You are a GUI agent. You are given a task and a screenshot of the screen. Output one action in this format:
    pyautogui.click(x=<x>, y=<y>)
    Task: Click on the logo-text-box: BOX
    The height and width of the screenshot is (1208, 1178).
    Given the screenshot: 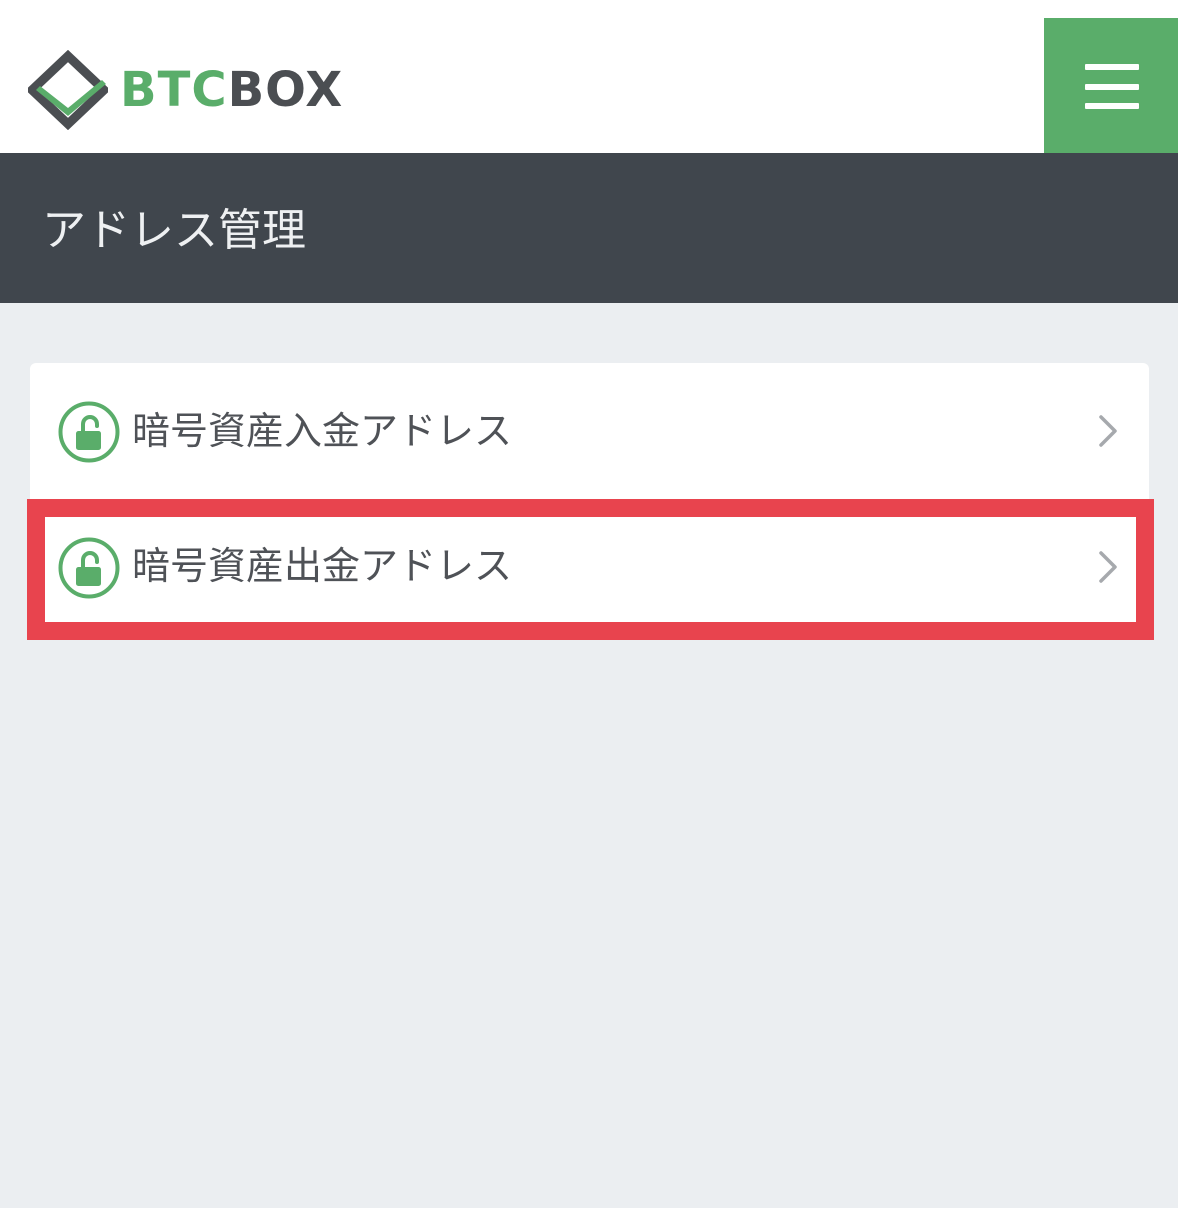 What is the action you would take?
    pyautogui.click(x=285, y=90)
    